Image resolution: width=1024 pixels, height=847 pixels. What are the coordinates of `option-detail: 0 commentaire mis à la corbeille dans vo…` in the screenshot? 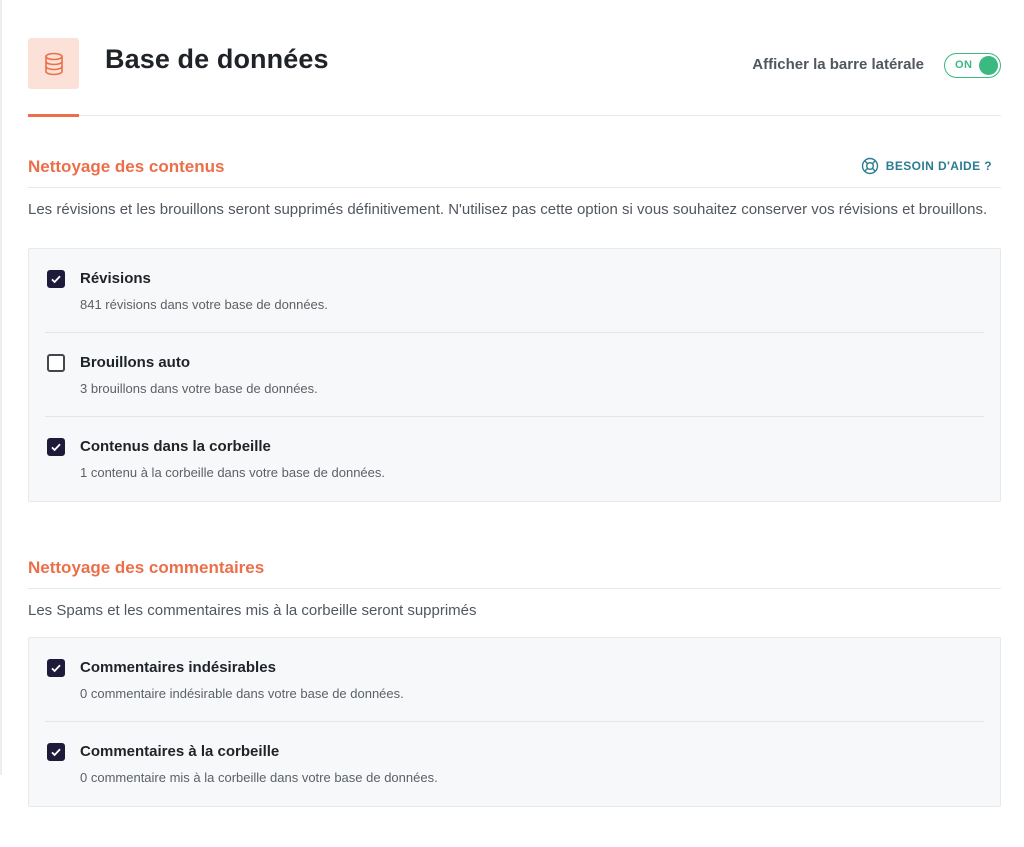 It's located at (259, 777).